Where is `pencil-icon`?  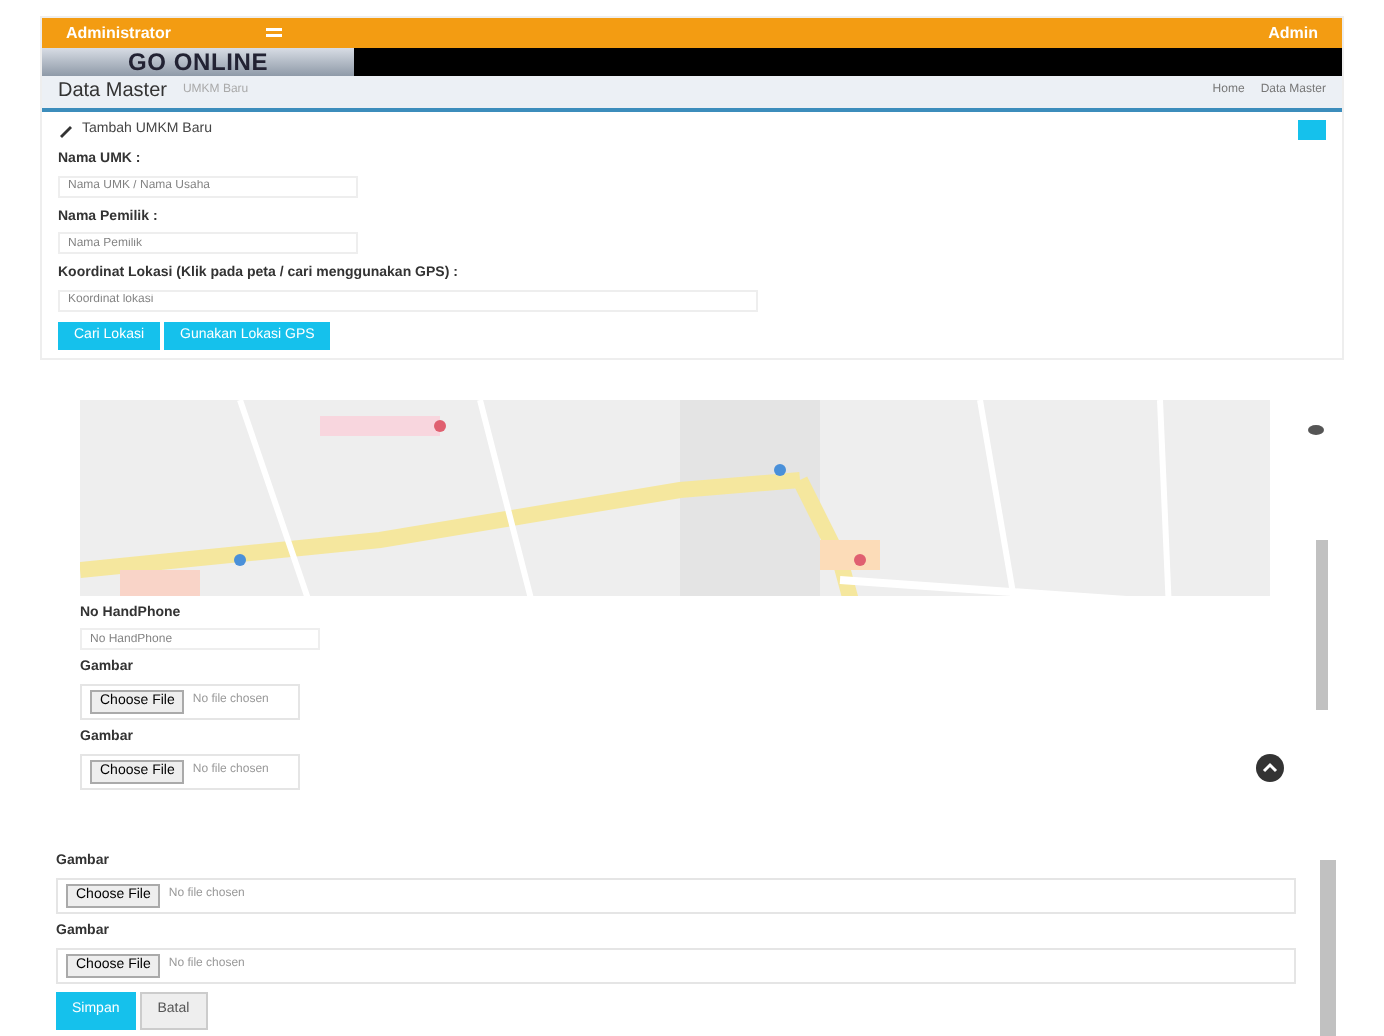
pencil-icon is located at coordinates (66, 129).